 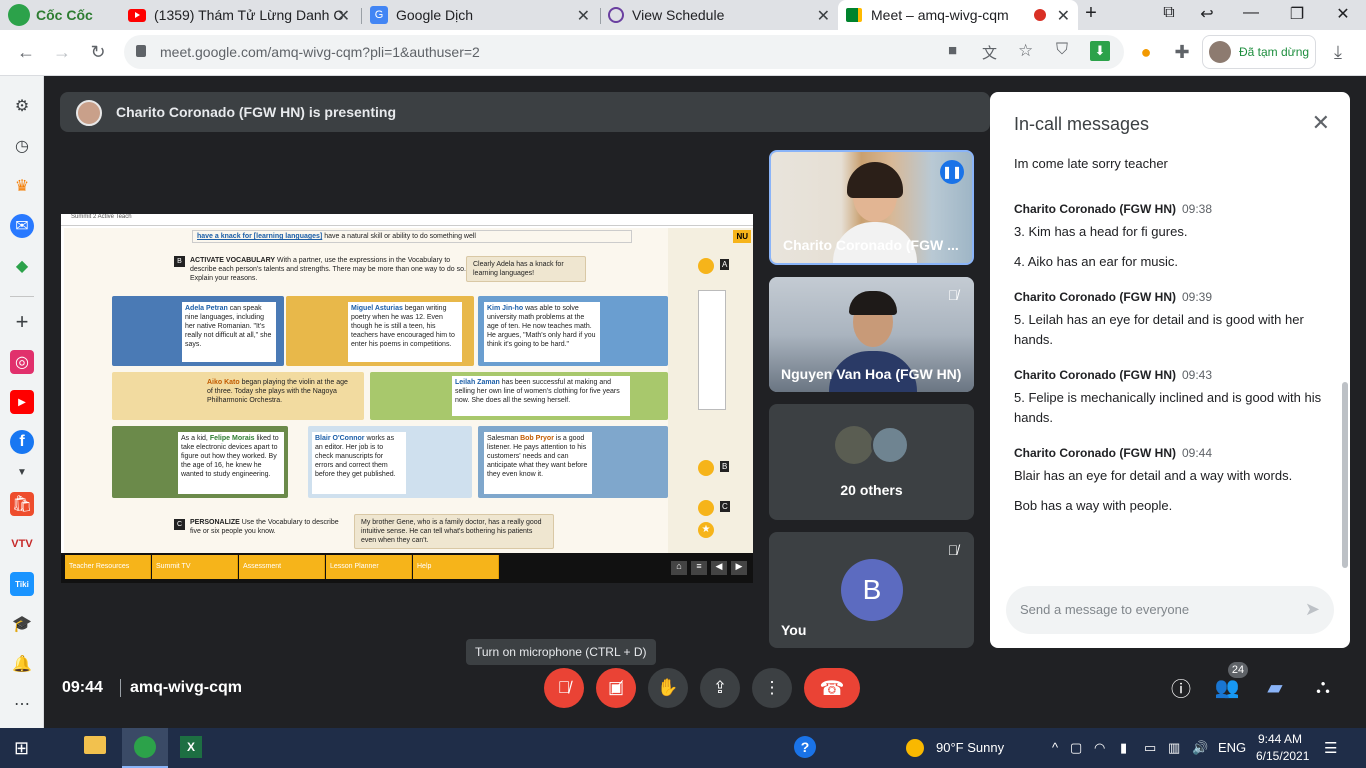 I want to click on input-language: ENG, so click(x=1232, y=747).